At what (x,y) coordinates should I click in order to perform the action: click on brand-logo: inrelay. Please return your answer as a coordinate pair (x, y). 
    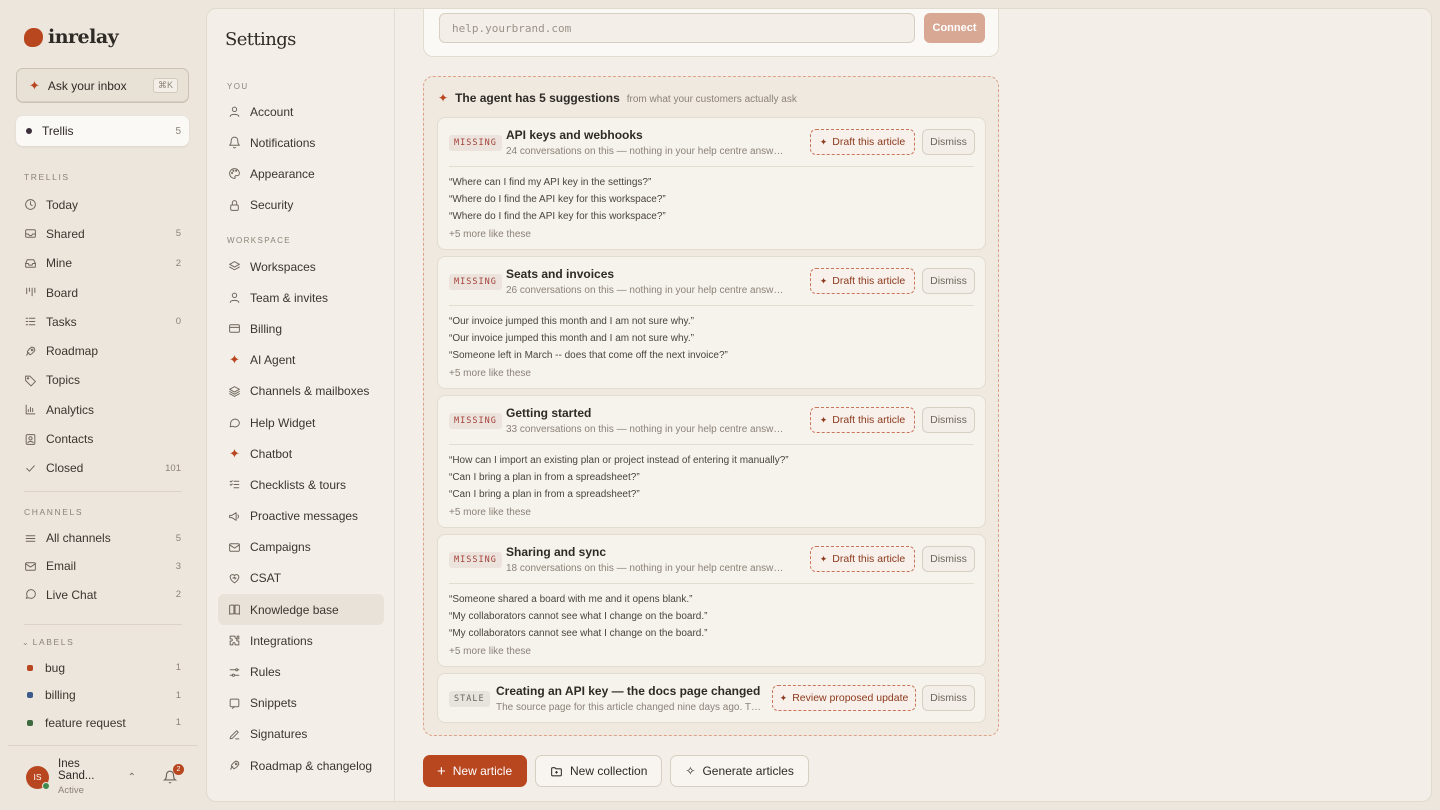
    Looking at the image, I should click on (71, 37).